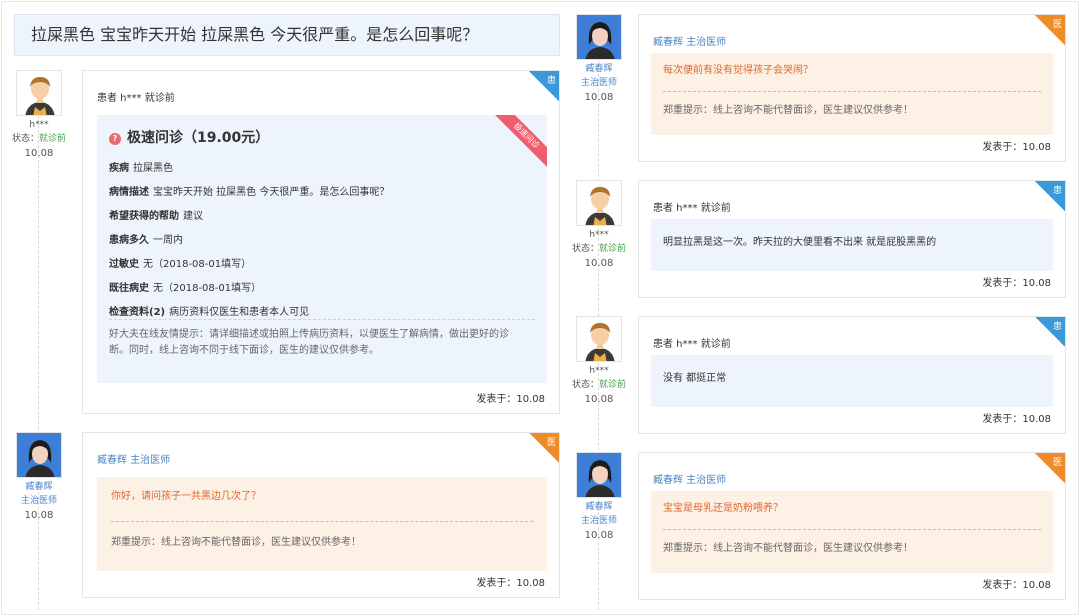  I want to click on message-bubble: 明显拉黑是这一次。昨天拉的大便里看不出来 就是屁股黑黑的, so click(852, 245).